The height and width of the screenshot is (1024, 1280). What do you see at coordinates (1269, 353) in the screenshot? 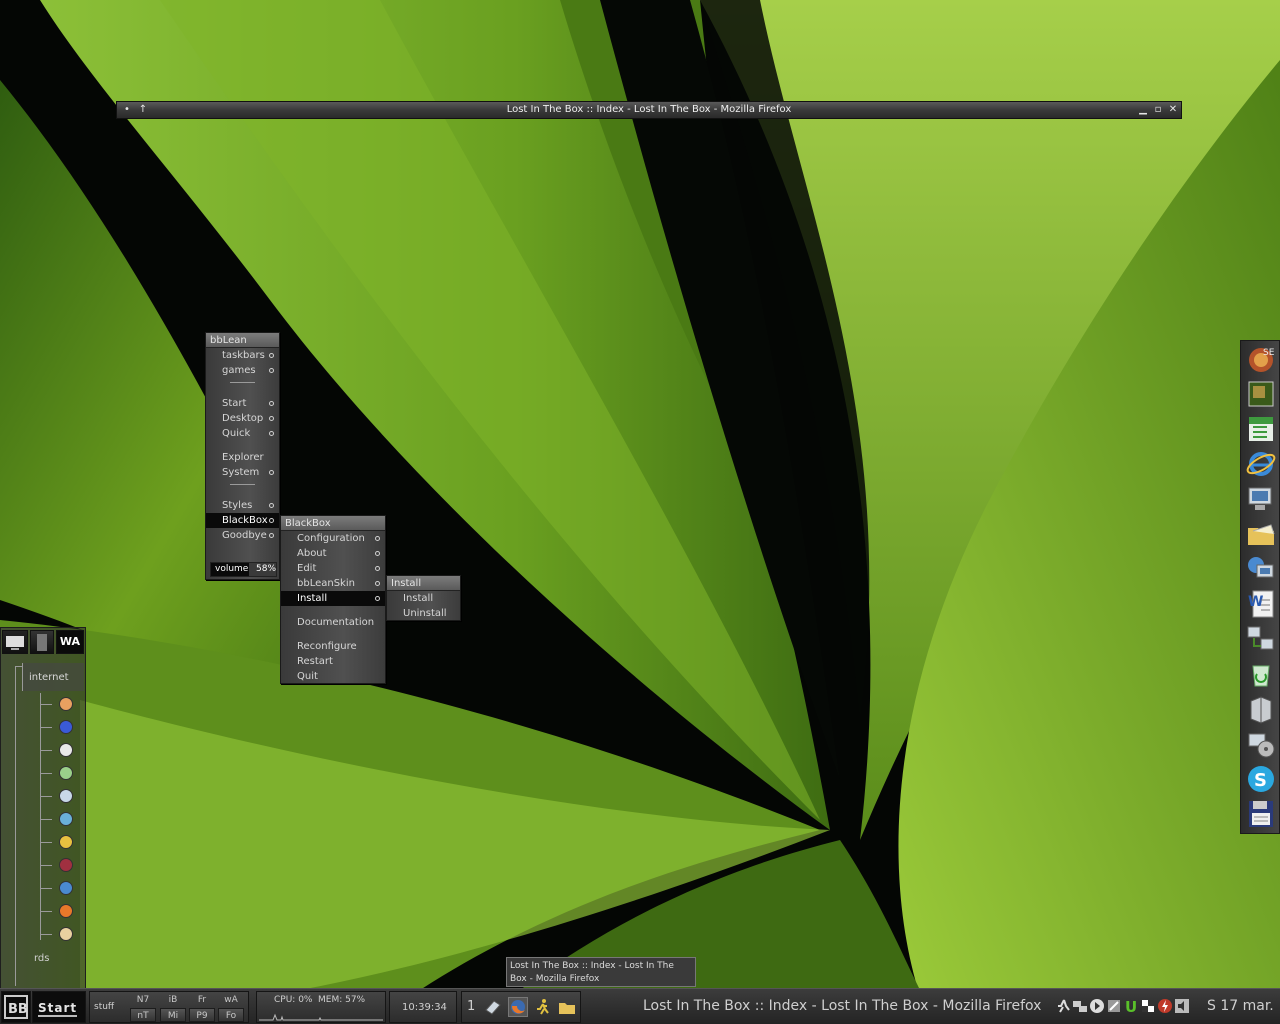
I see `svg-text: SE` at bounding box center [1269, 353].